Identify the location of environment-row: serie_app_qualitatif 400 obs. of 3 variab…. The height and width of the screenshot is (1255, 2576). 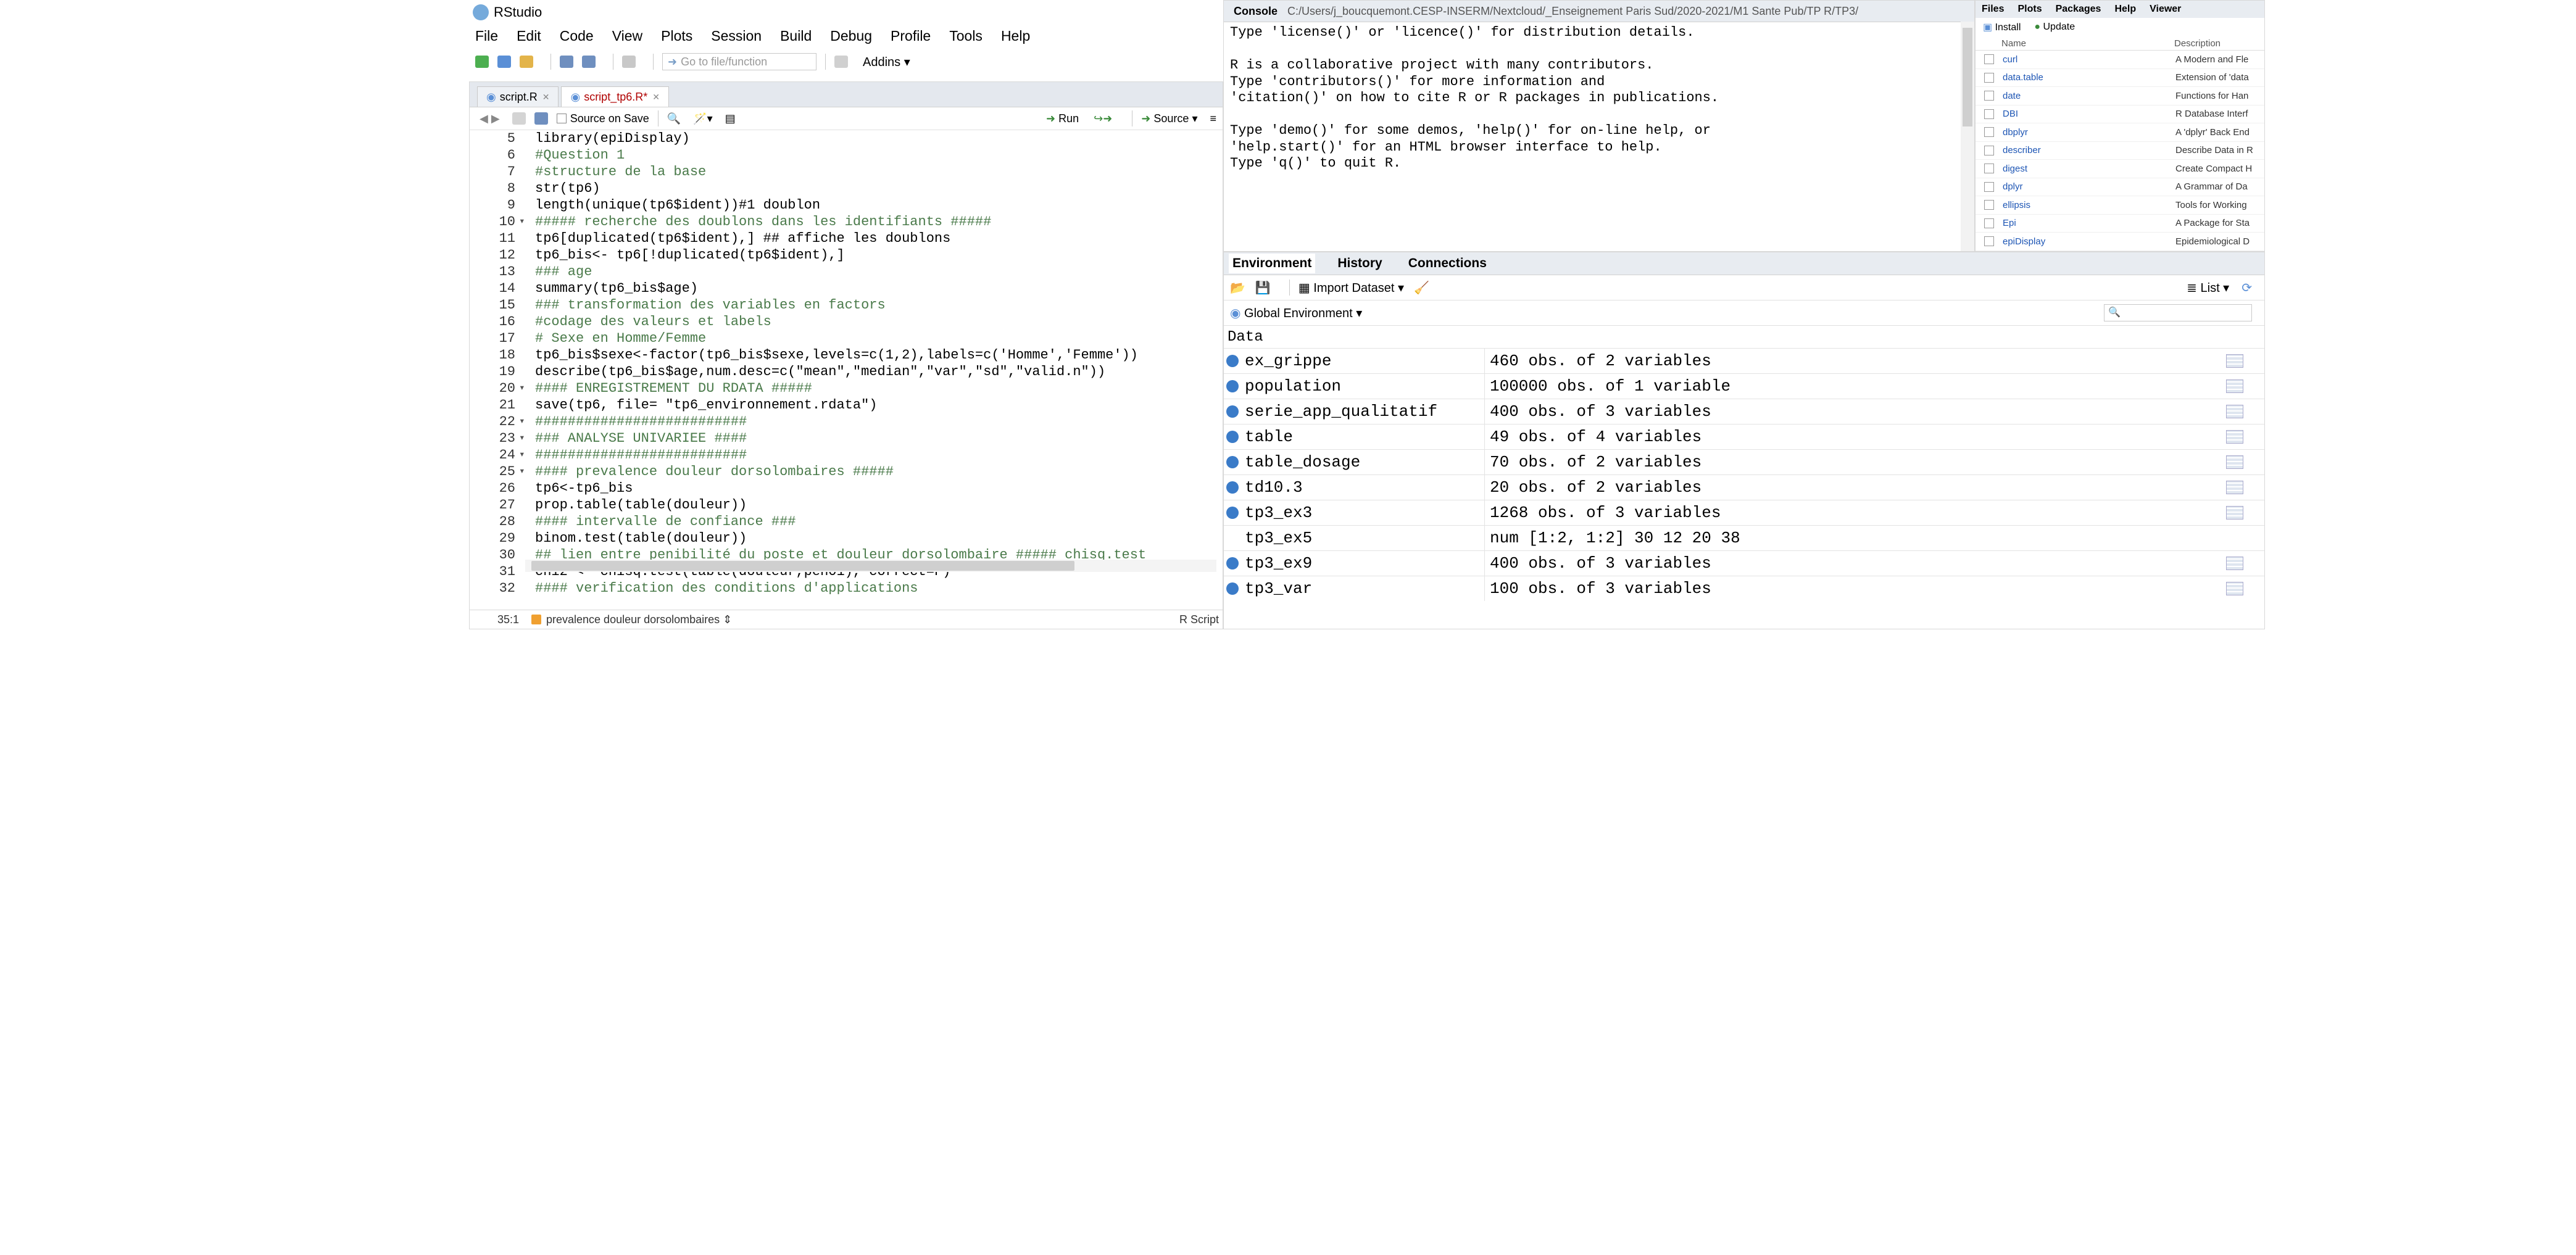
(1744, 411).